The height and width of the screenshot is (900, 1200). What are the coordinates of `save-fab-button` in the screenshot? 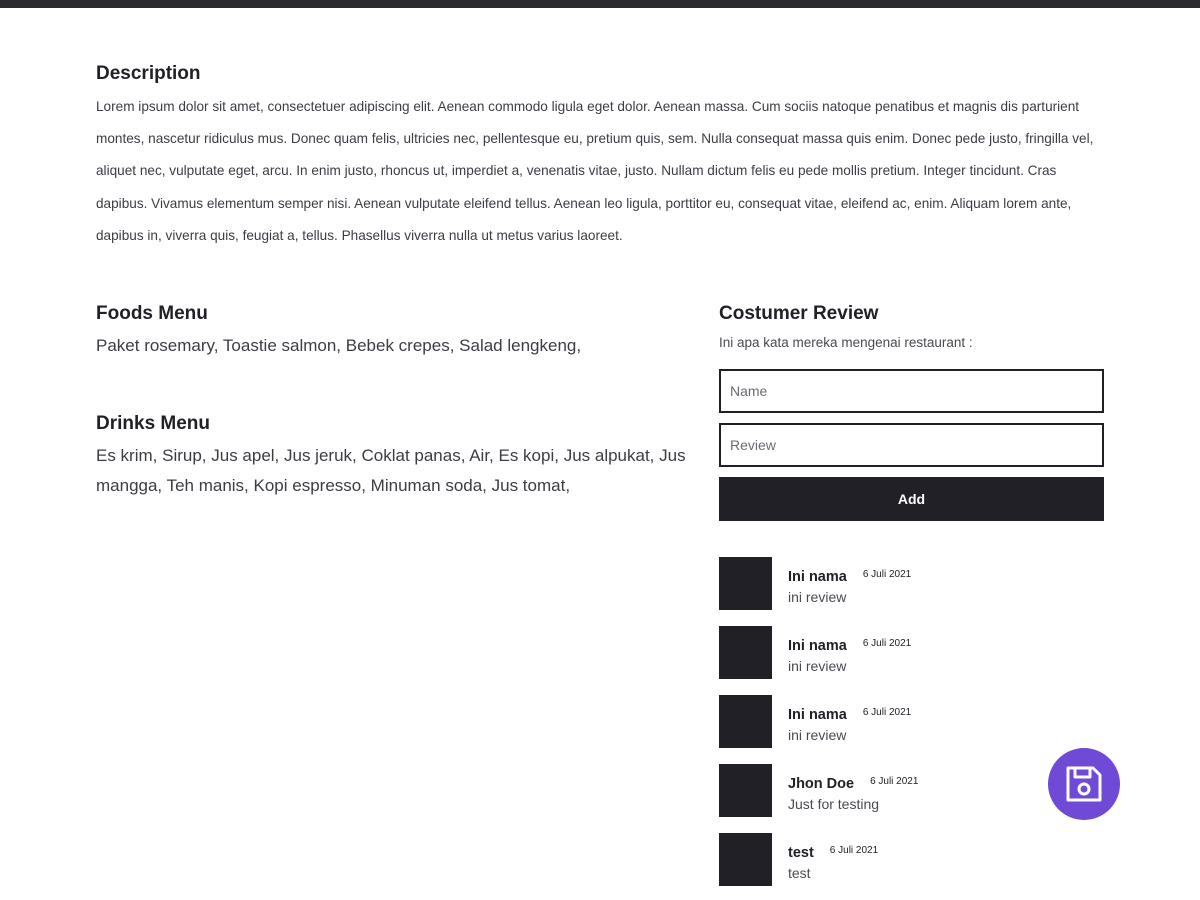 It's located at (1084, 784).